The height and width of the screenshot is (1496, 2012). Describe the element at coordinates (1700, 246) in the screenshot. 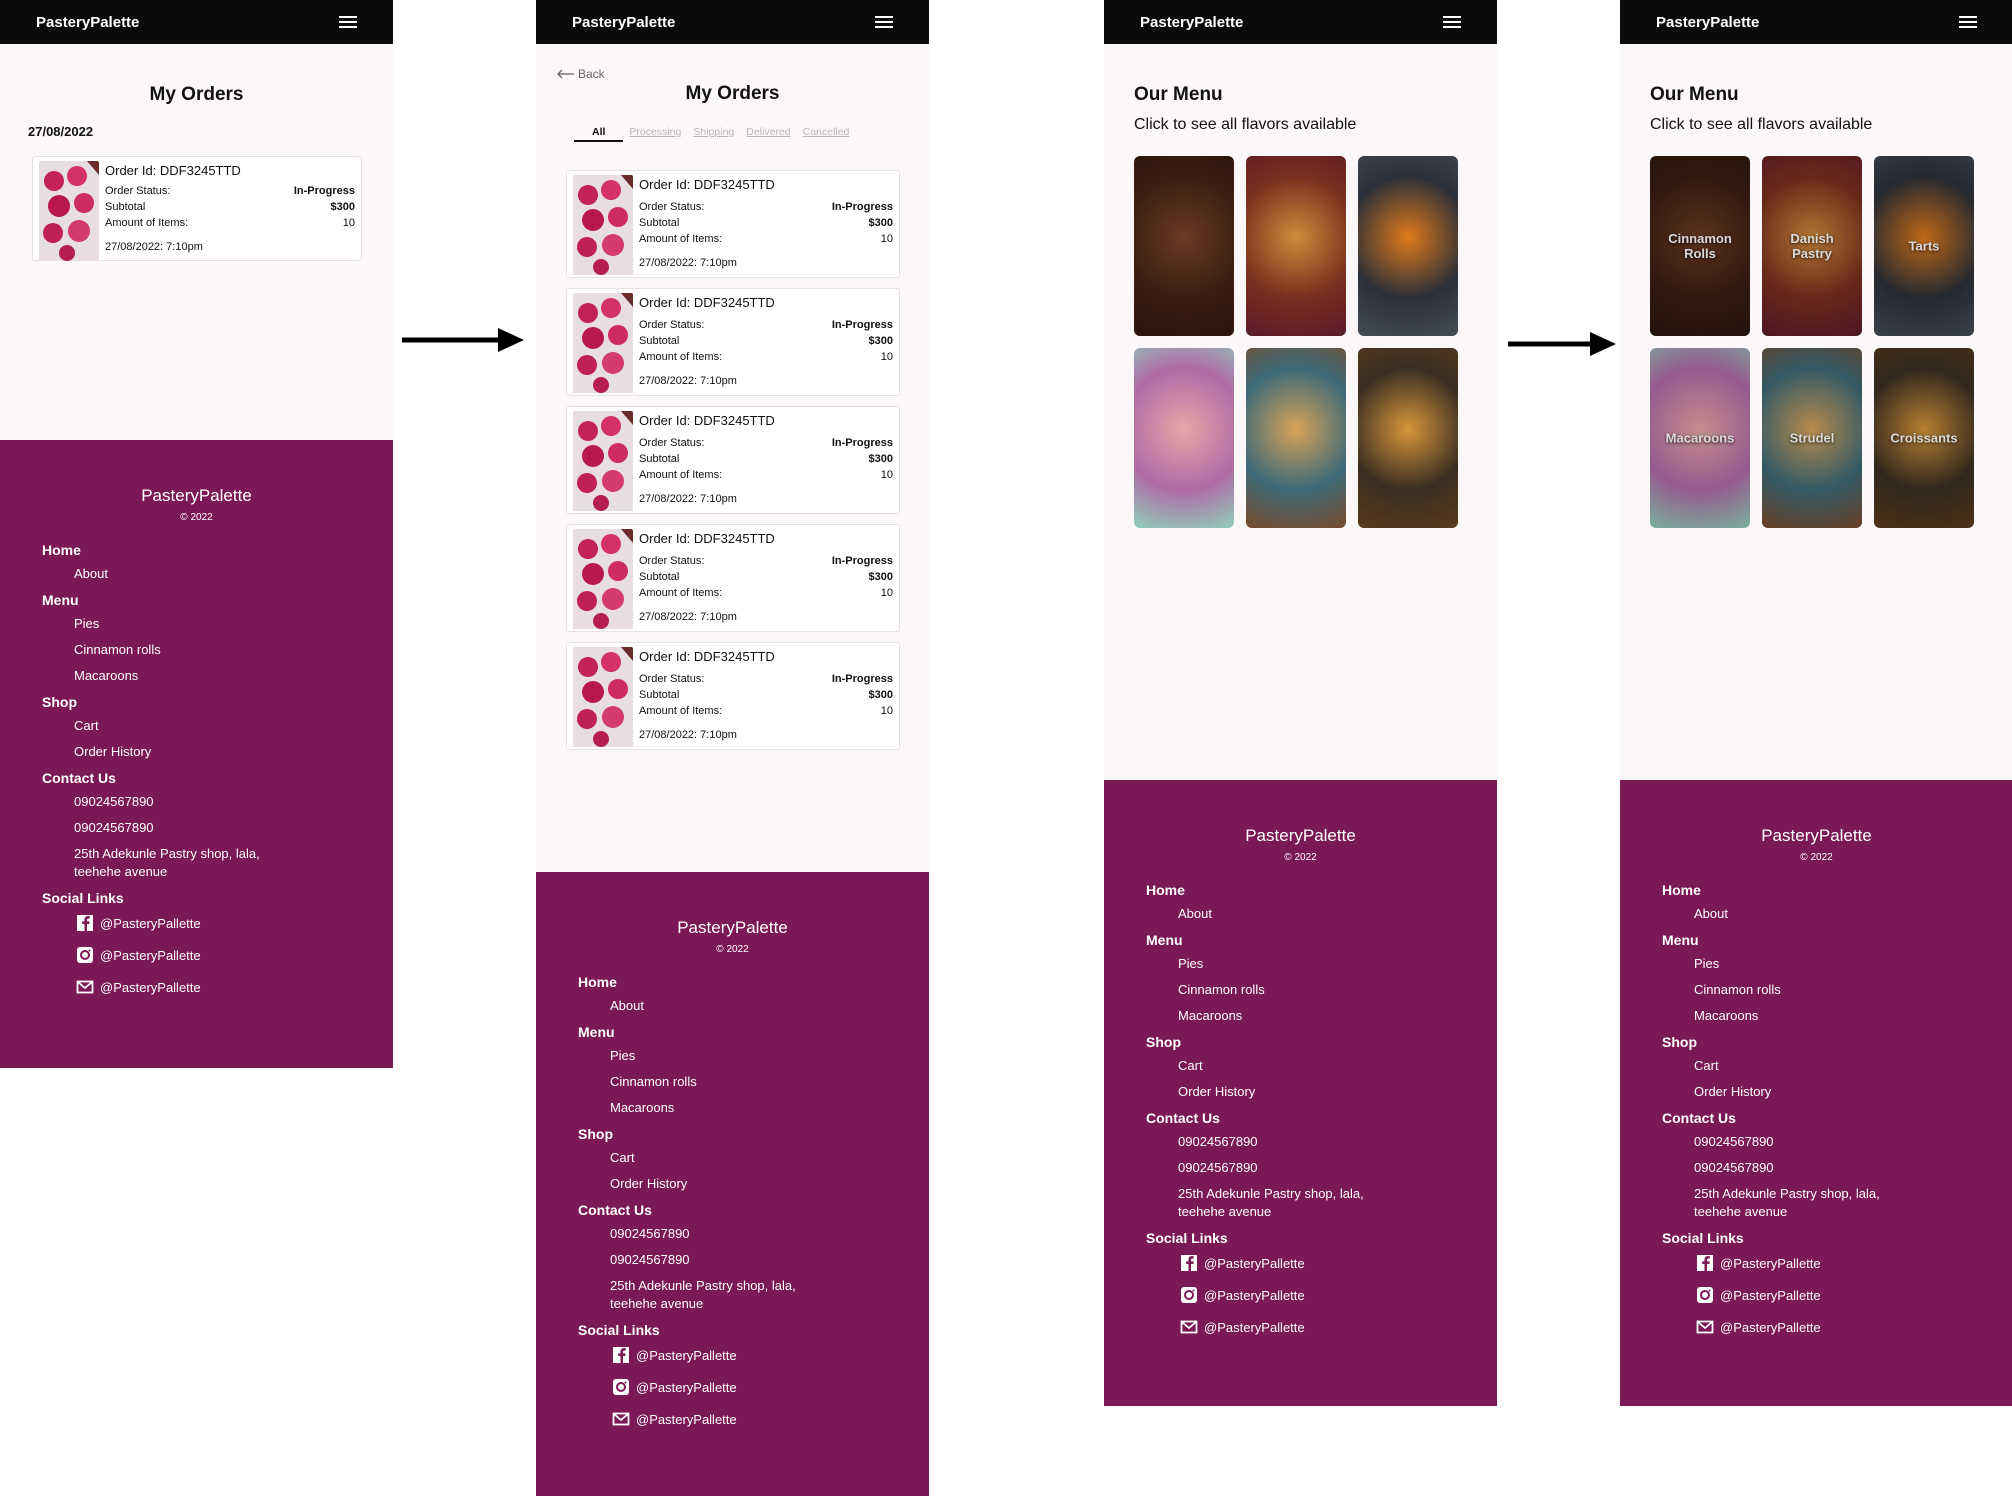

I see `menu-tile-1: Cinnamon Rolls` at that location.